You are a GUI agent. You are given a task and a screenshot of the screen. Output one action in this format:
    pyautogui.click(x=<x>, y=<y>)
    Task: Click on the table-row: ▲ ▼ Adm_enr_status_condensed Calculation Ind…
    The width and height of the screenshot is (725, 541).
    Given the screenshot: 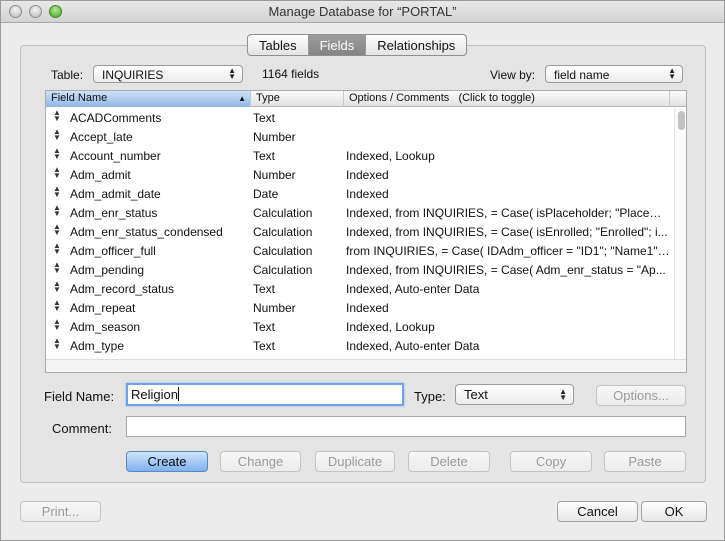 What is the action you would take?
    pyautogui.click(x=360, y=231)
    